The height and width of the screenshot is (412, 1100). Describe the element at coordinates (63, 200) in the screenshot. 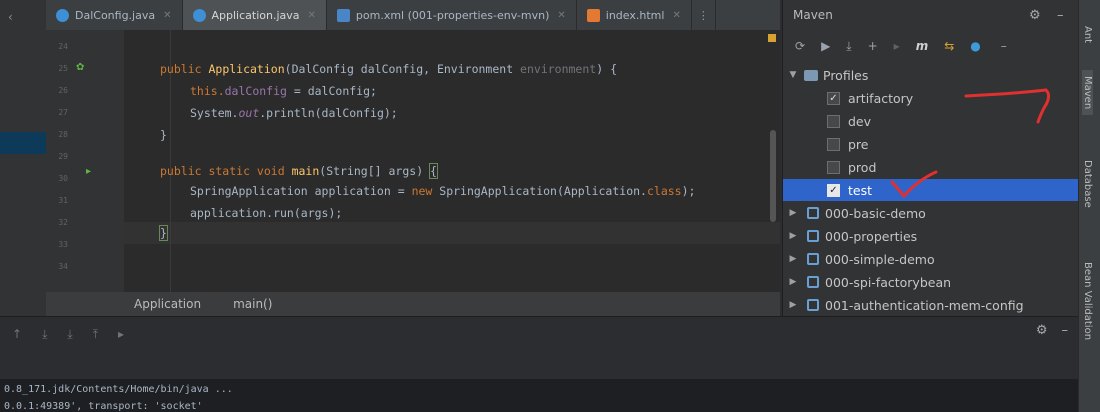

I see `line-number: 31` at that location.